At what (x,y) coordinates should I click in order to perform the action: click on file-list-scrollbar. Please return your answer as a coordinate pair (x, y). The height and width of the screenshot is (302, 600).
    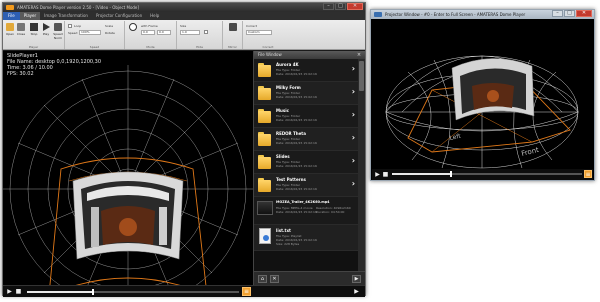
    Looking at the image, I should click on (361, 165).